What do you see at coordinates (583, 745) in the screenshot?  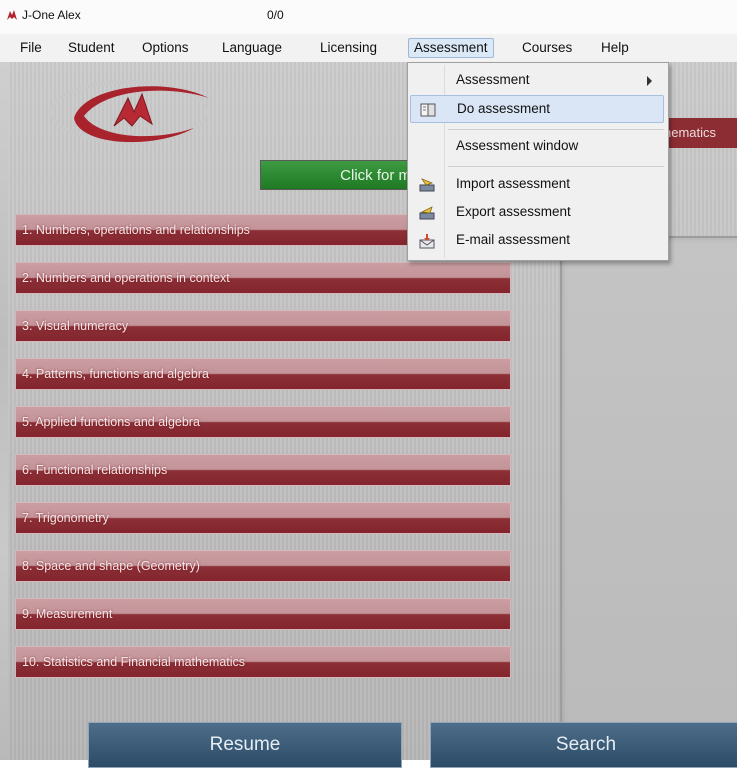 I see `search-button: Search` at bounding box center [583, 745].